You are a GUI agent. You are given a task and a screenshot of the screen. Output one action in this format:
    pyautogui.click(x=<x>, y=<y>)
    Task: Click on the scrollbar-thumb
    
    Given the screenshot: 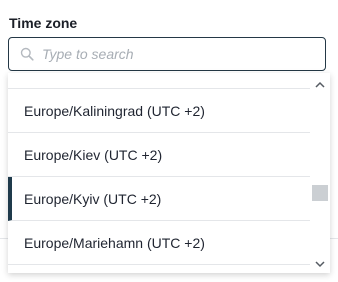 What is the action you would take?
    pyautogui.click(x=320, y=193)
    